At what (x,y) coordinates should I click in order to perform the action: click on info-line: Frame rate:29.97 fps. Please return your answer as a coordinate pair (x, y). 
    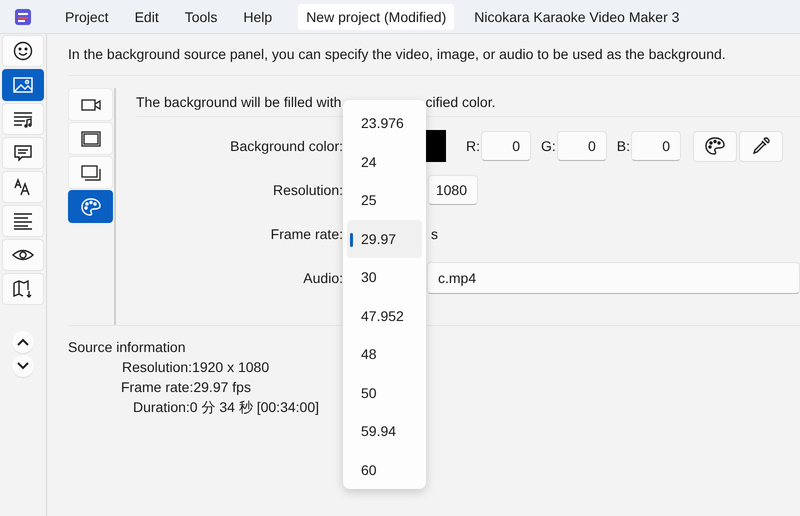
    Looking at the image, I should click on (186, 387).